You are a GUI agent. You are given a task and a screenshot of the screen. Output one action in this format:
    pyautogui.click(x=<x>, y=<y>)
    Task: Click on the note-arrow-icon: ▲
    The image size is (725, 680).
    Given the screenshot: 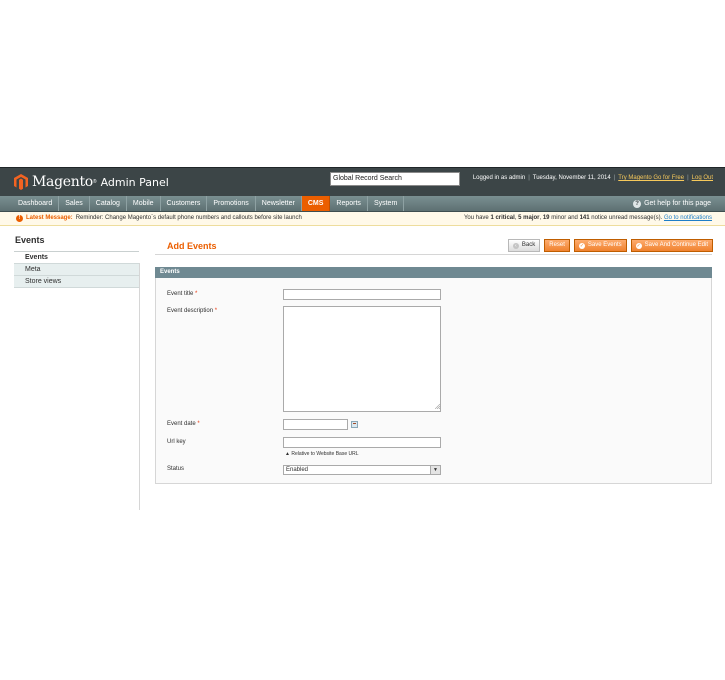 What is the action you would take?
    pyautogui.click(x=287, y=454)
    